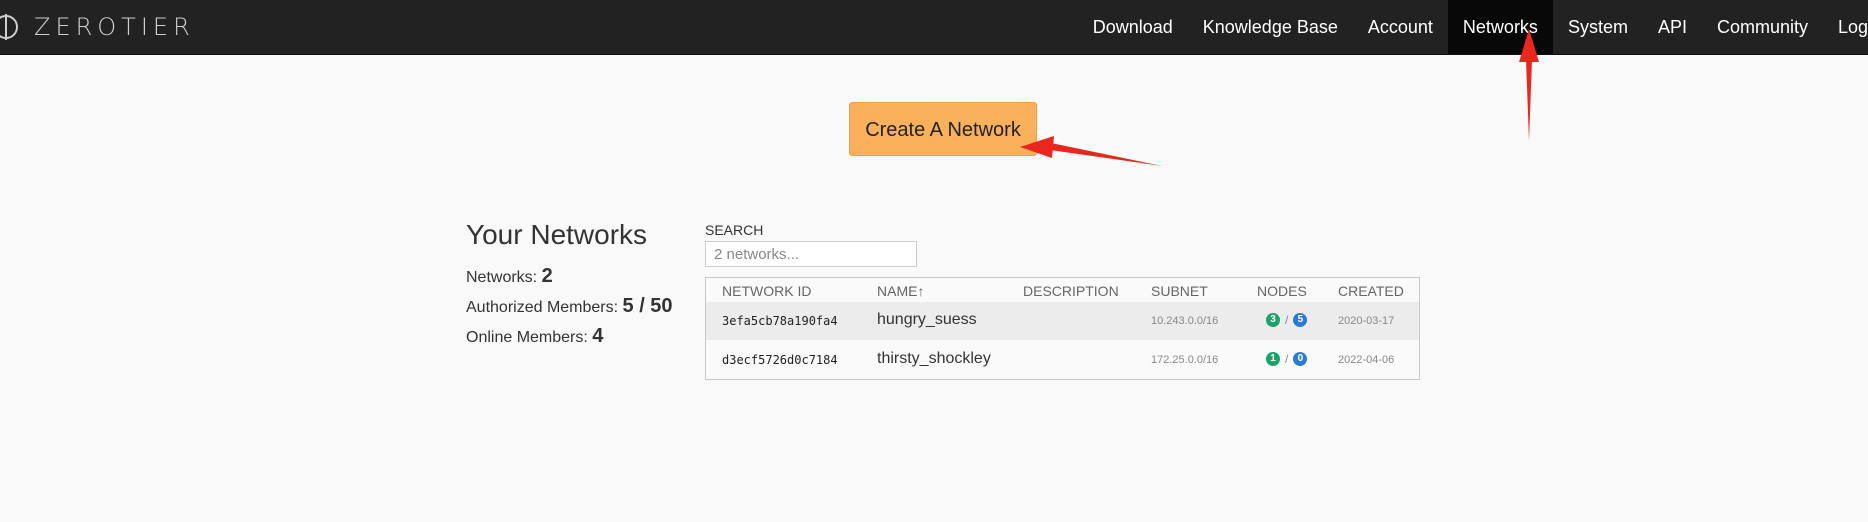 The image size is (1868, 522). I want to click on network-nodes: 1 / 0, so click(1287, 359).